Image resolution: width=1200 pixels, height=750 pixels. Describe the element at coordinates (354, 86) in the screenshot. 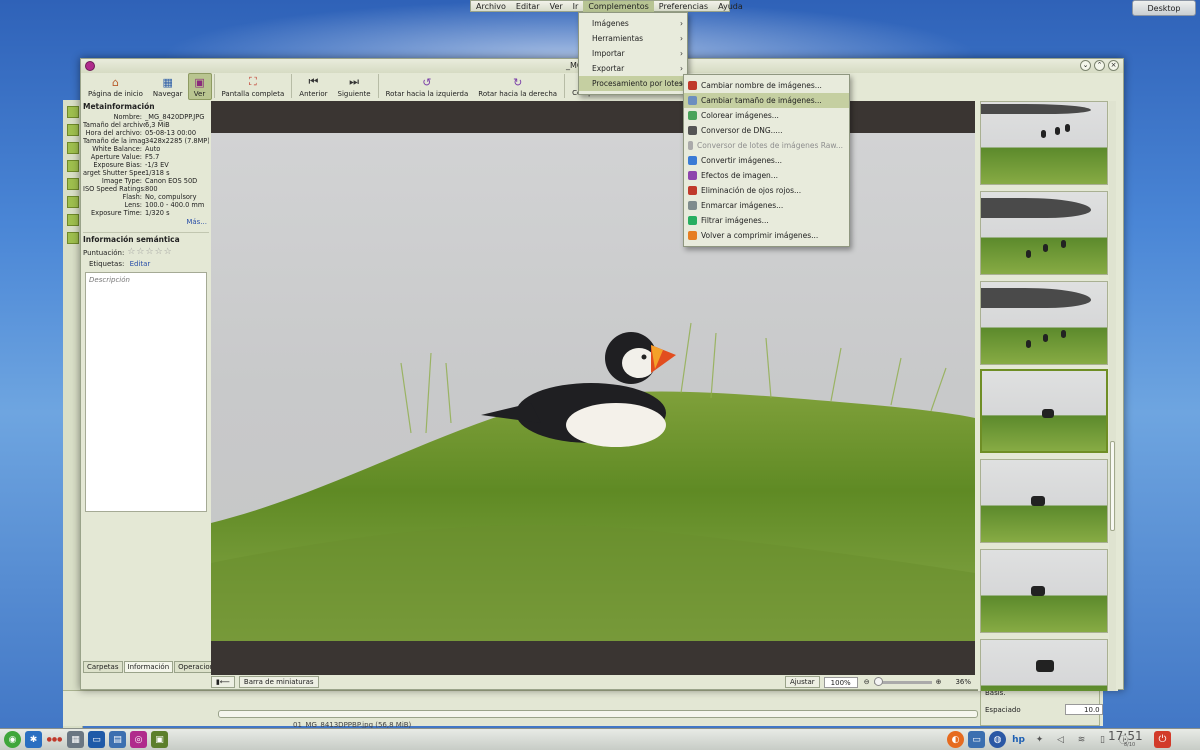

I see `toolbar-button-next: ⏭ Siguiente` at that location.